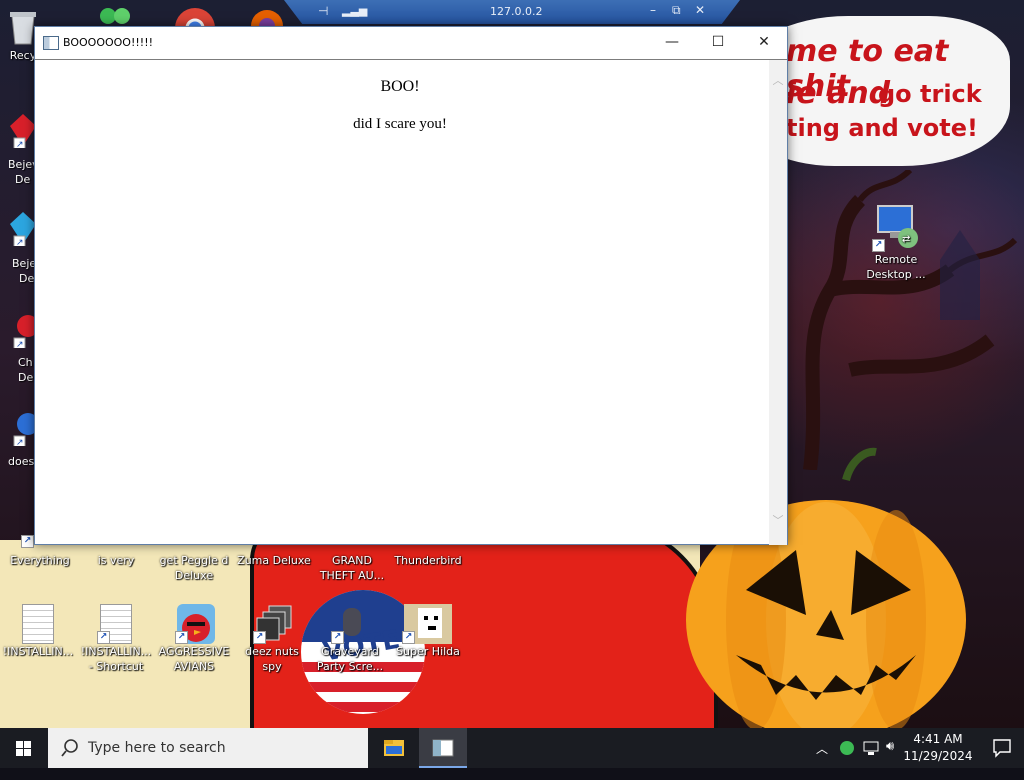 Image resolution: width=1024 pixels, height=780 pixels. I want to click on start-button, so click(24, 748).